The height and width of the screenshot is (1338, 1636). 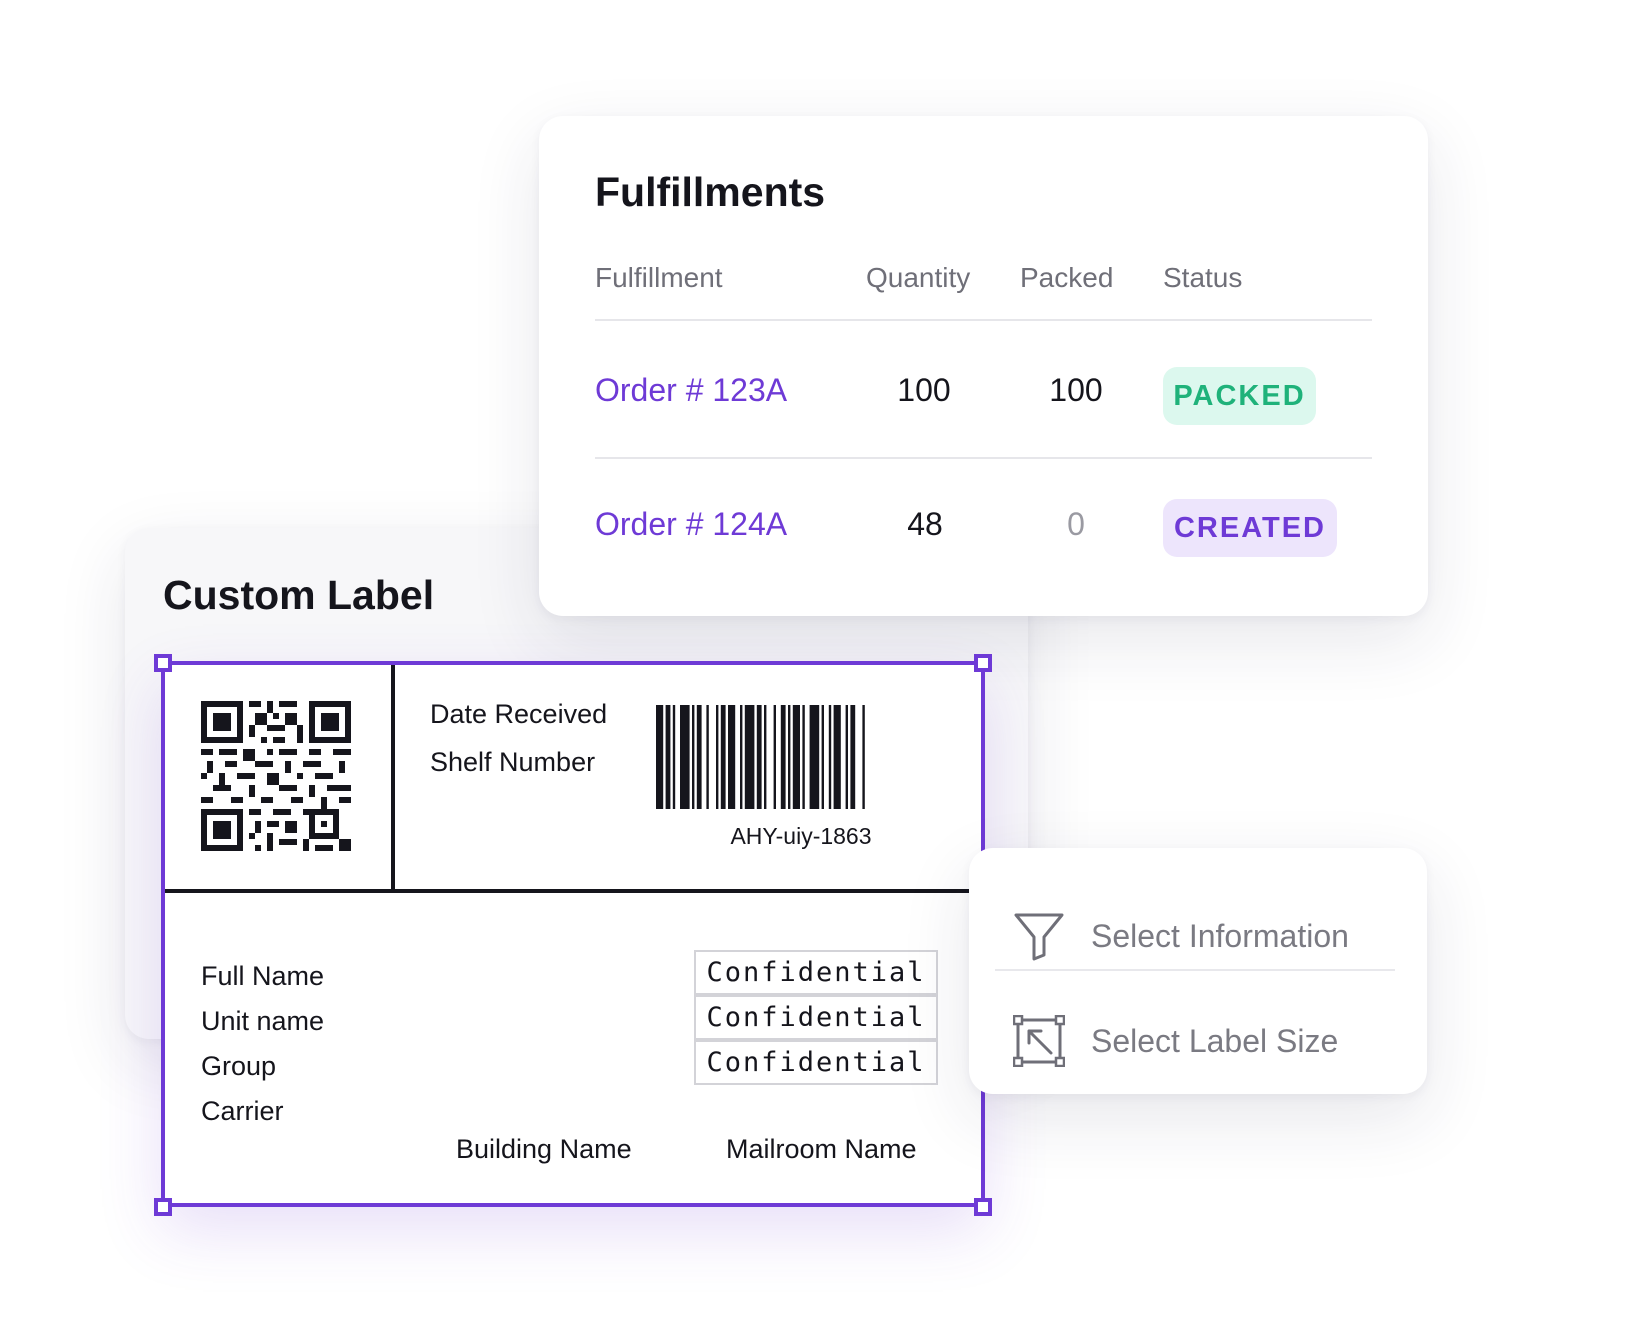 I want to click on column-header-status: Status, so click(x=1203, y=277).